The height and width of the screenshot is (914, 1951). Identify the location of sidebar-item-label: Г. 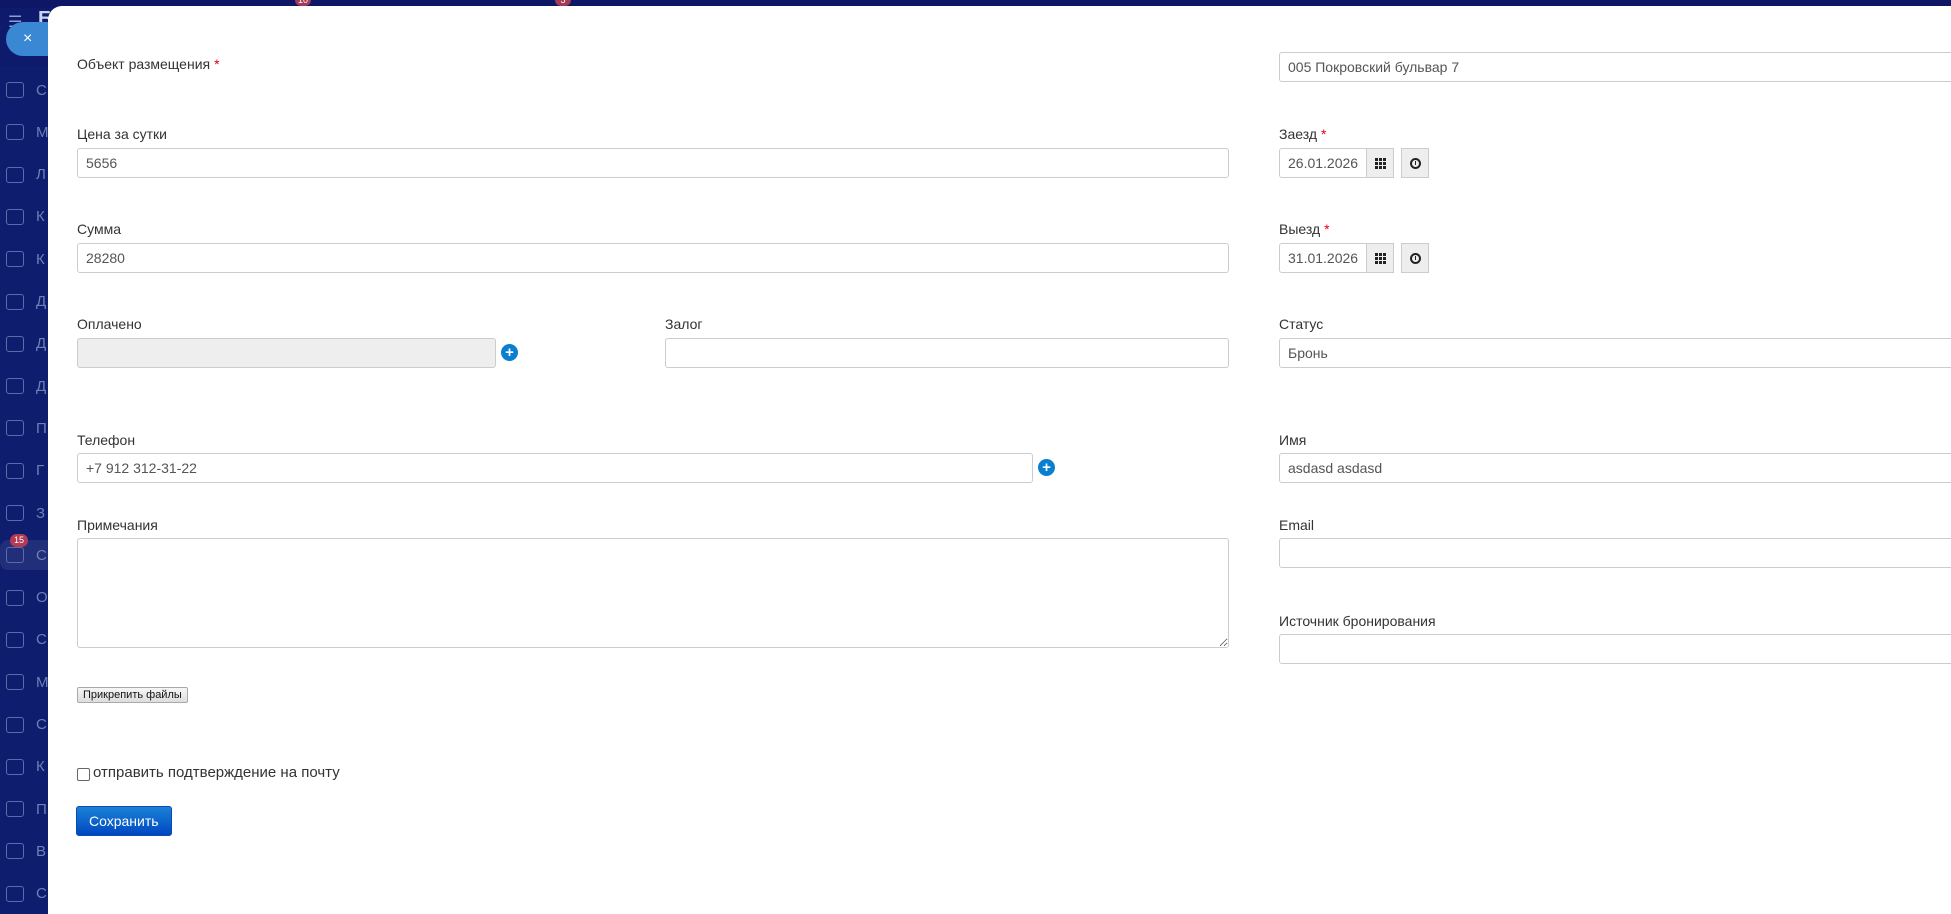
(40, 471).